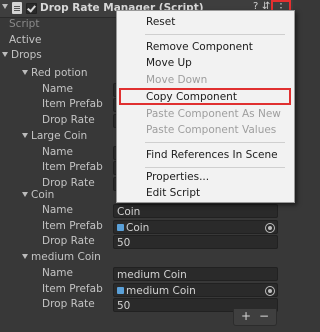 This screenshot has width=320, height=332. What do you see at coordinates (213, 114) in the screenshot?
I see `menu-item-paste-as-new: Paste Component As New` at bounding box center [213, 114].